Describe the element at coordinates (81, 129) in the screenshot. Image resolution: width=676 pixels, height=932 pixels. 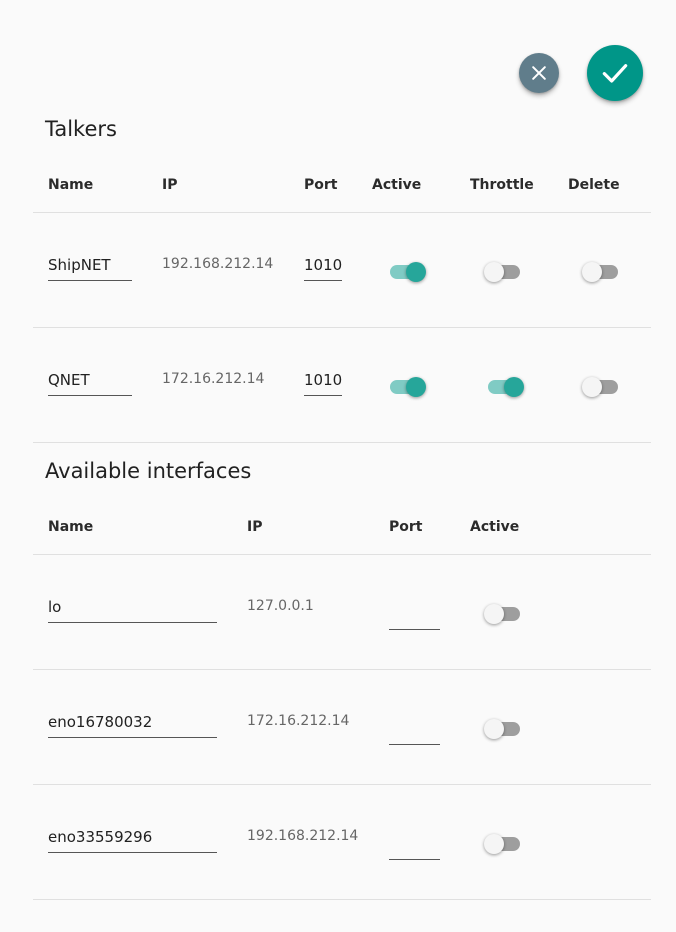
I see `talkers-title: Talkers` at that location.